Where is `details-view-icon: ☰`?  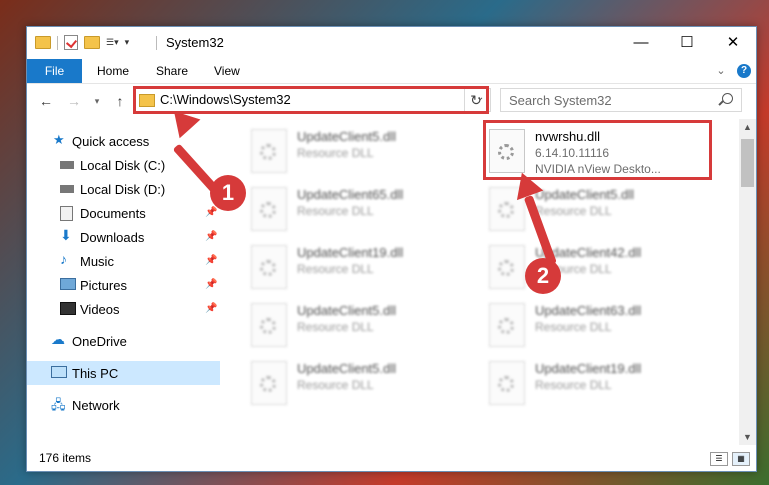
details-view-icon: ☰ is located at coordinates (719, 459).